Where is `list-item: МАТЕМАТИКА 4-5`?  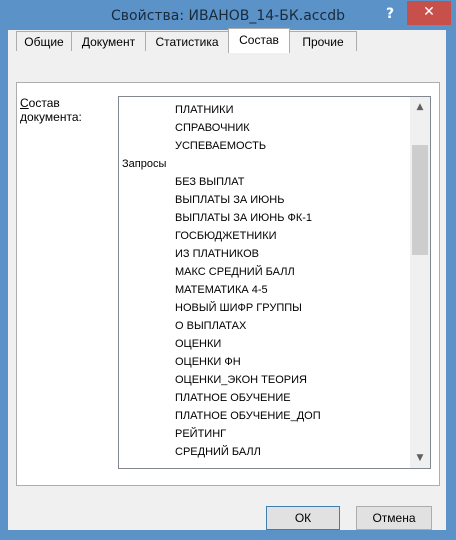 list-item: МАТЕМАТИКА 4-5 is located at coordinates (221, 290).